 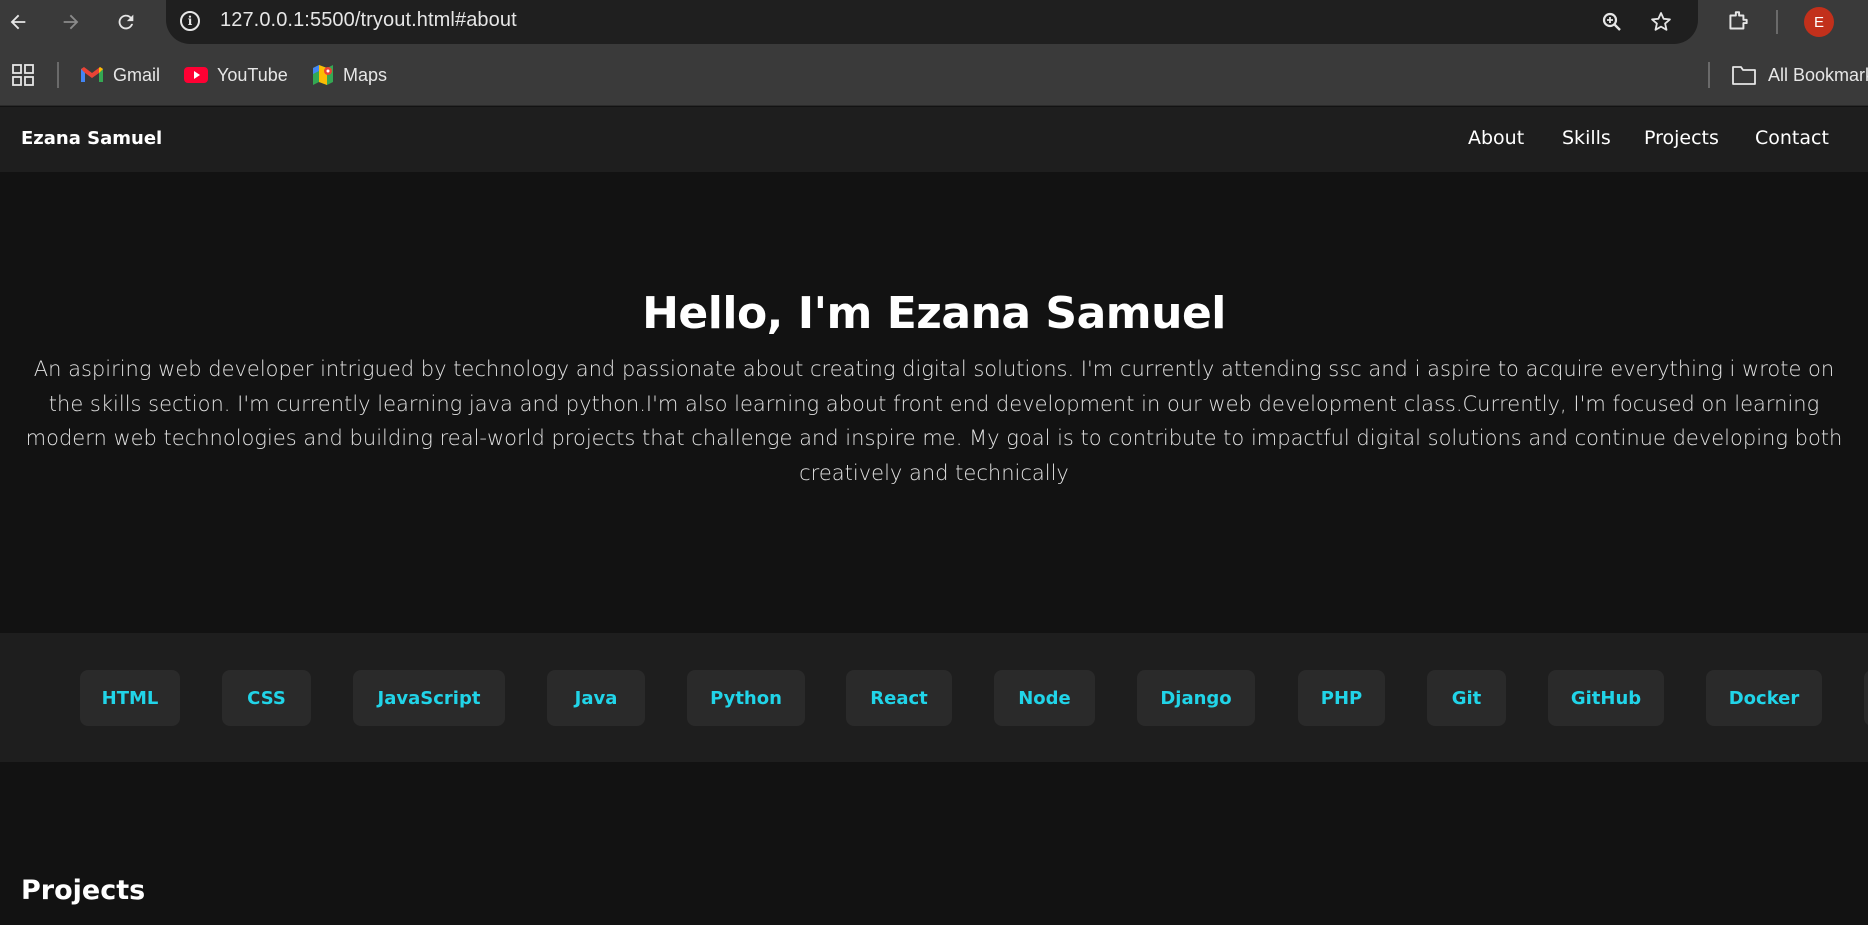 What do you see at coordinates (91, 138) in the screenshot?
I see `site-brand: Ezana Samuel` at bounding box center [91, 138].